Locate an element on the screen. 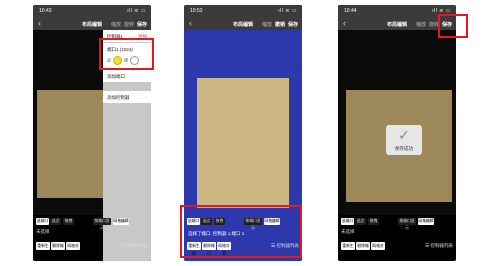  status-bar: 10:43 ıll ≋ ▭ is located at coordinates (92, 11).